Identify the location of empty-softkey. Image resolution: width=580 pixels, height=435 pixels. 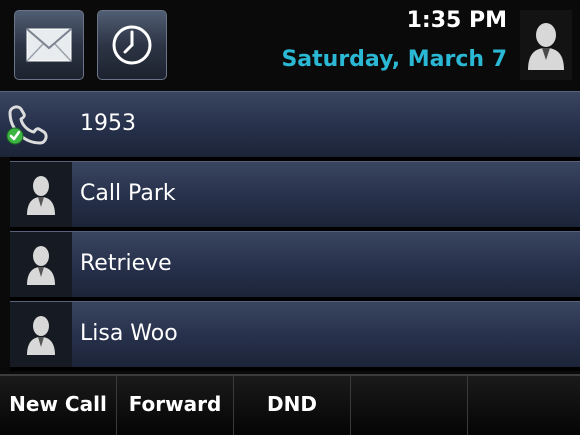
(409, 405).